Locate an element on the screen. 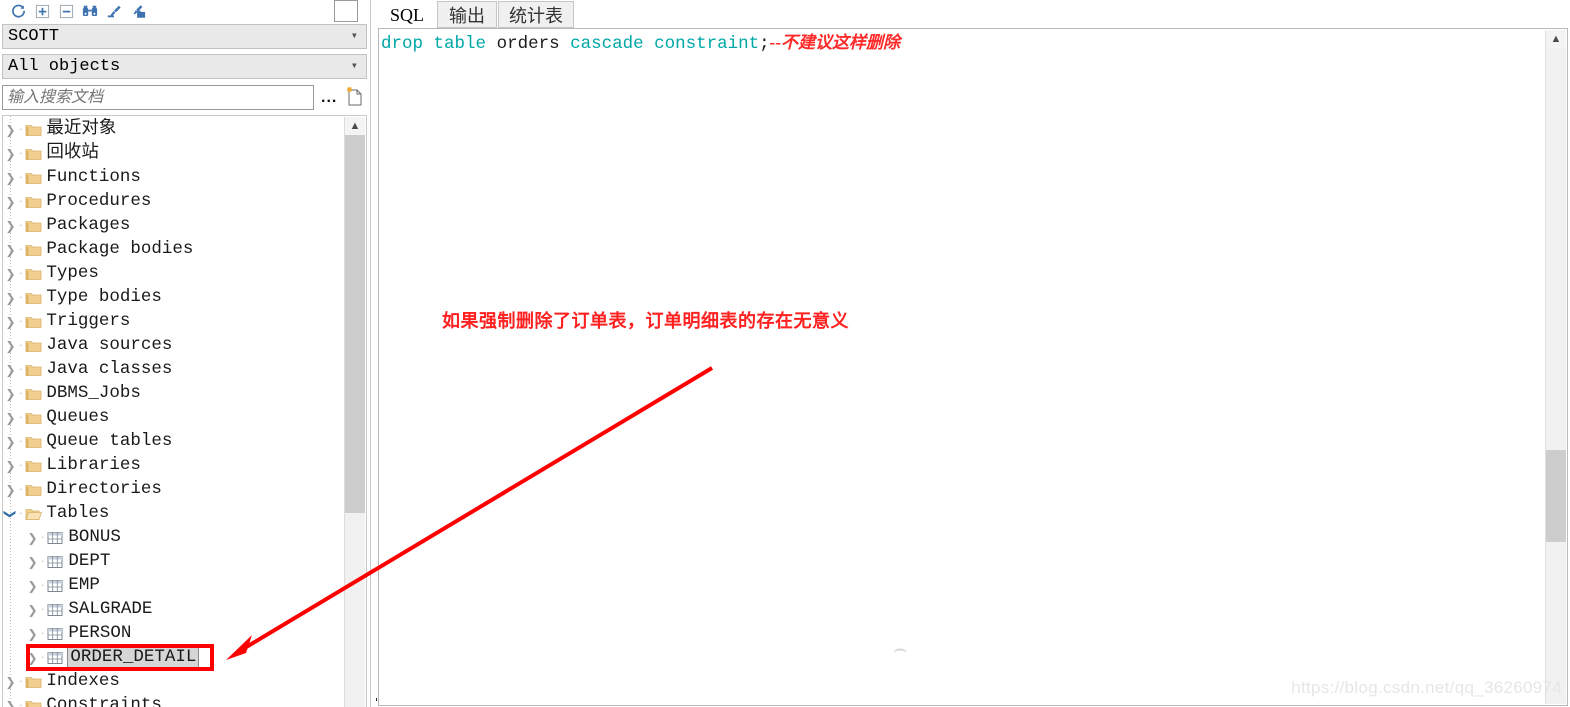 The image size is (1570, 707). tree-item: ❯ · Triggers is located at coordinates (174, 322).